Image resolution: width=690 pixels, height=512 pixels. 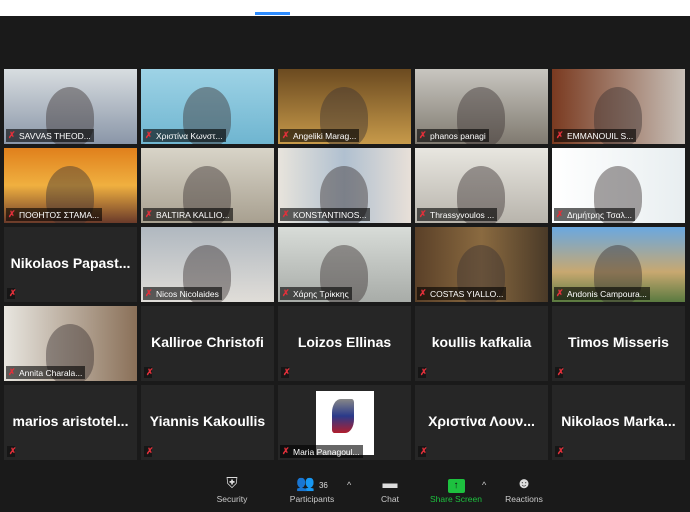 I want to click on participant-tile: ✗ Nicos Nicolaides, so click(x=207, y=264).